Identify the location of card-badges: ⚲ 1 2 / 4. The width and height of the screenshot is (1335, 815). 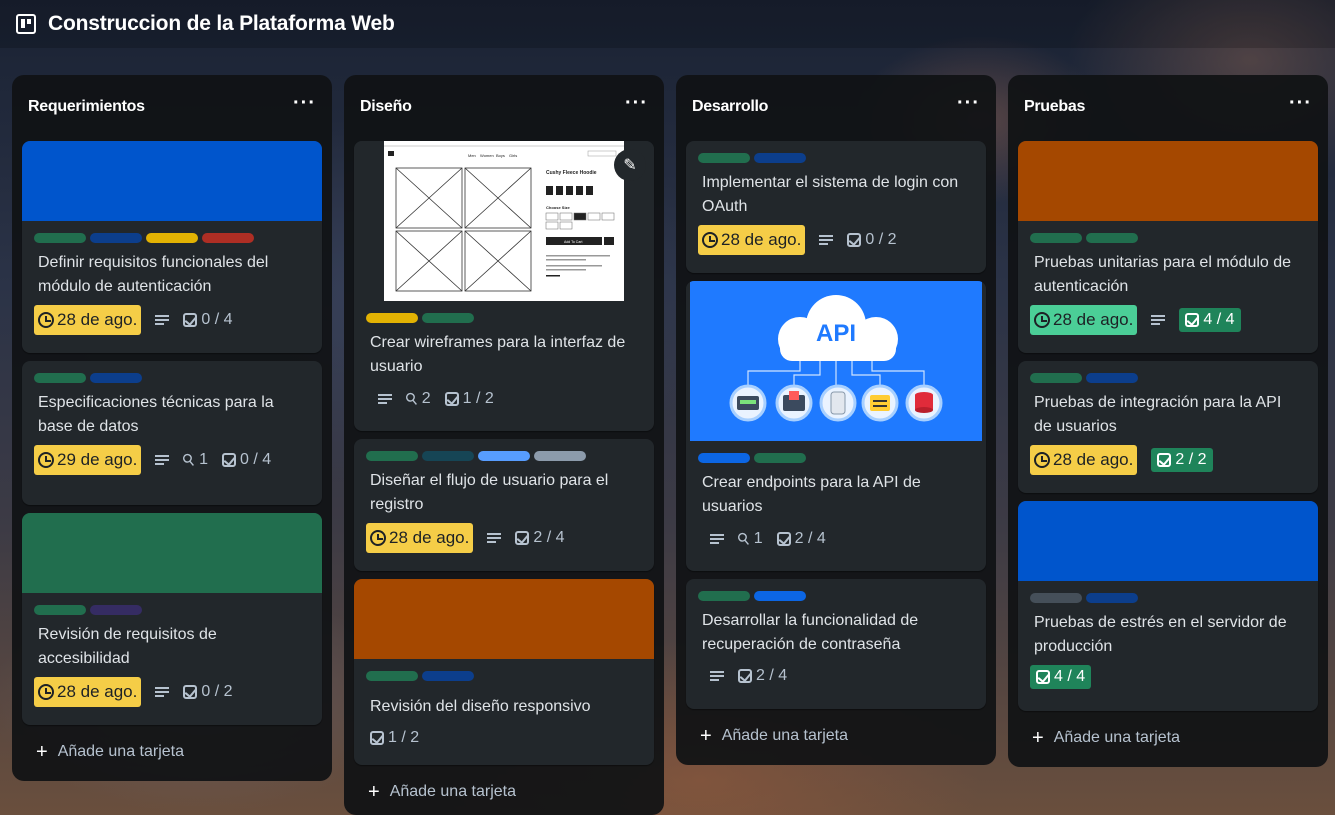
(836, 540).